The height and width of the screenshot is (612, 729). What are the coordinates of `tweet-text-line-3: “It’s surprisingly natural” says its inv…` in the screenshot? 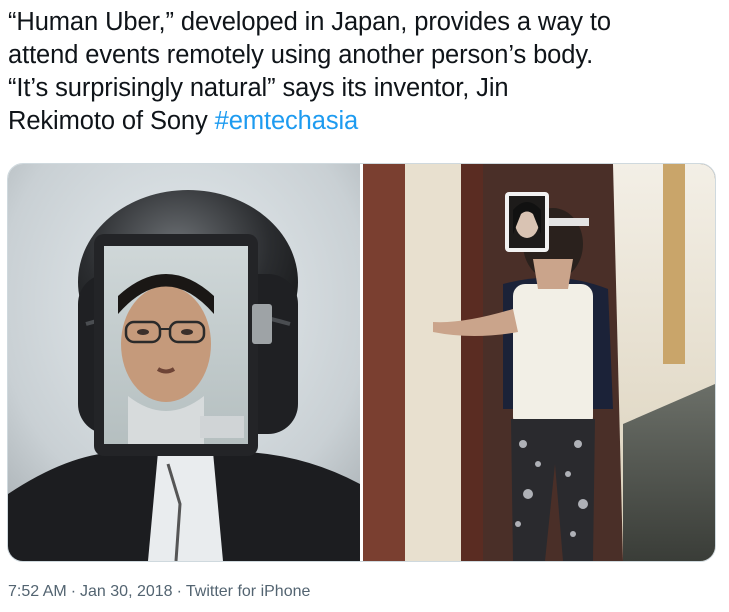 It's located at (258, 88).